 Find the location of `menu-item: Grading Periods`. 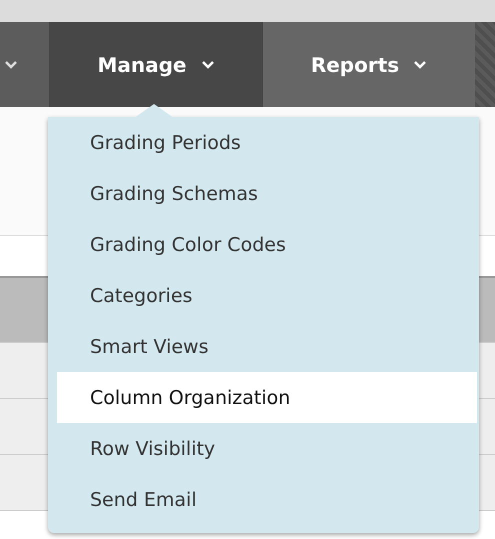

menu-item: Grading Periods is located at coordinates (267, 142).